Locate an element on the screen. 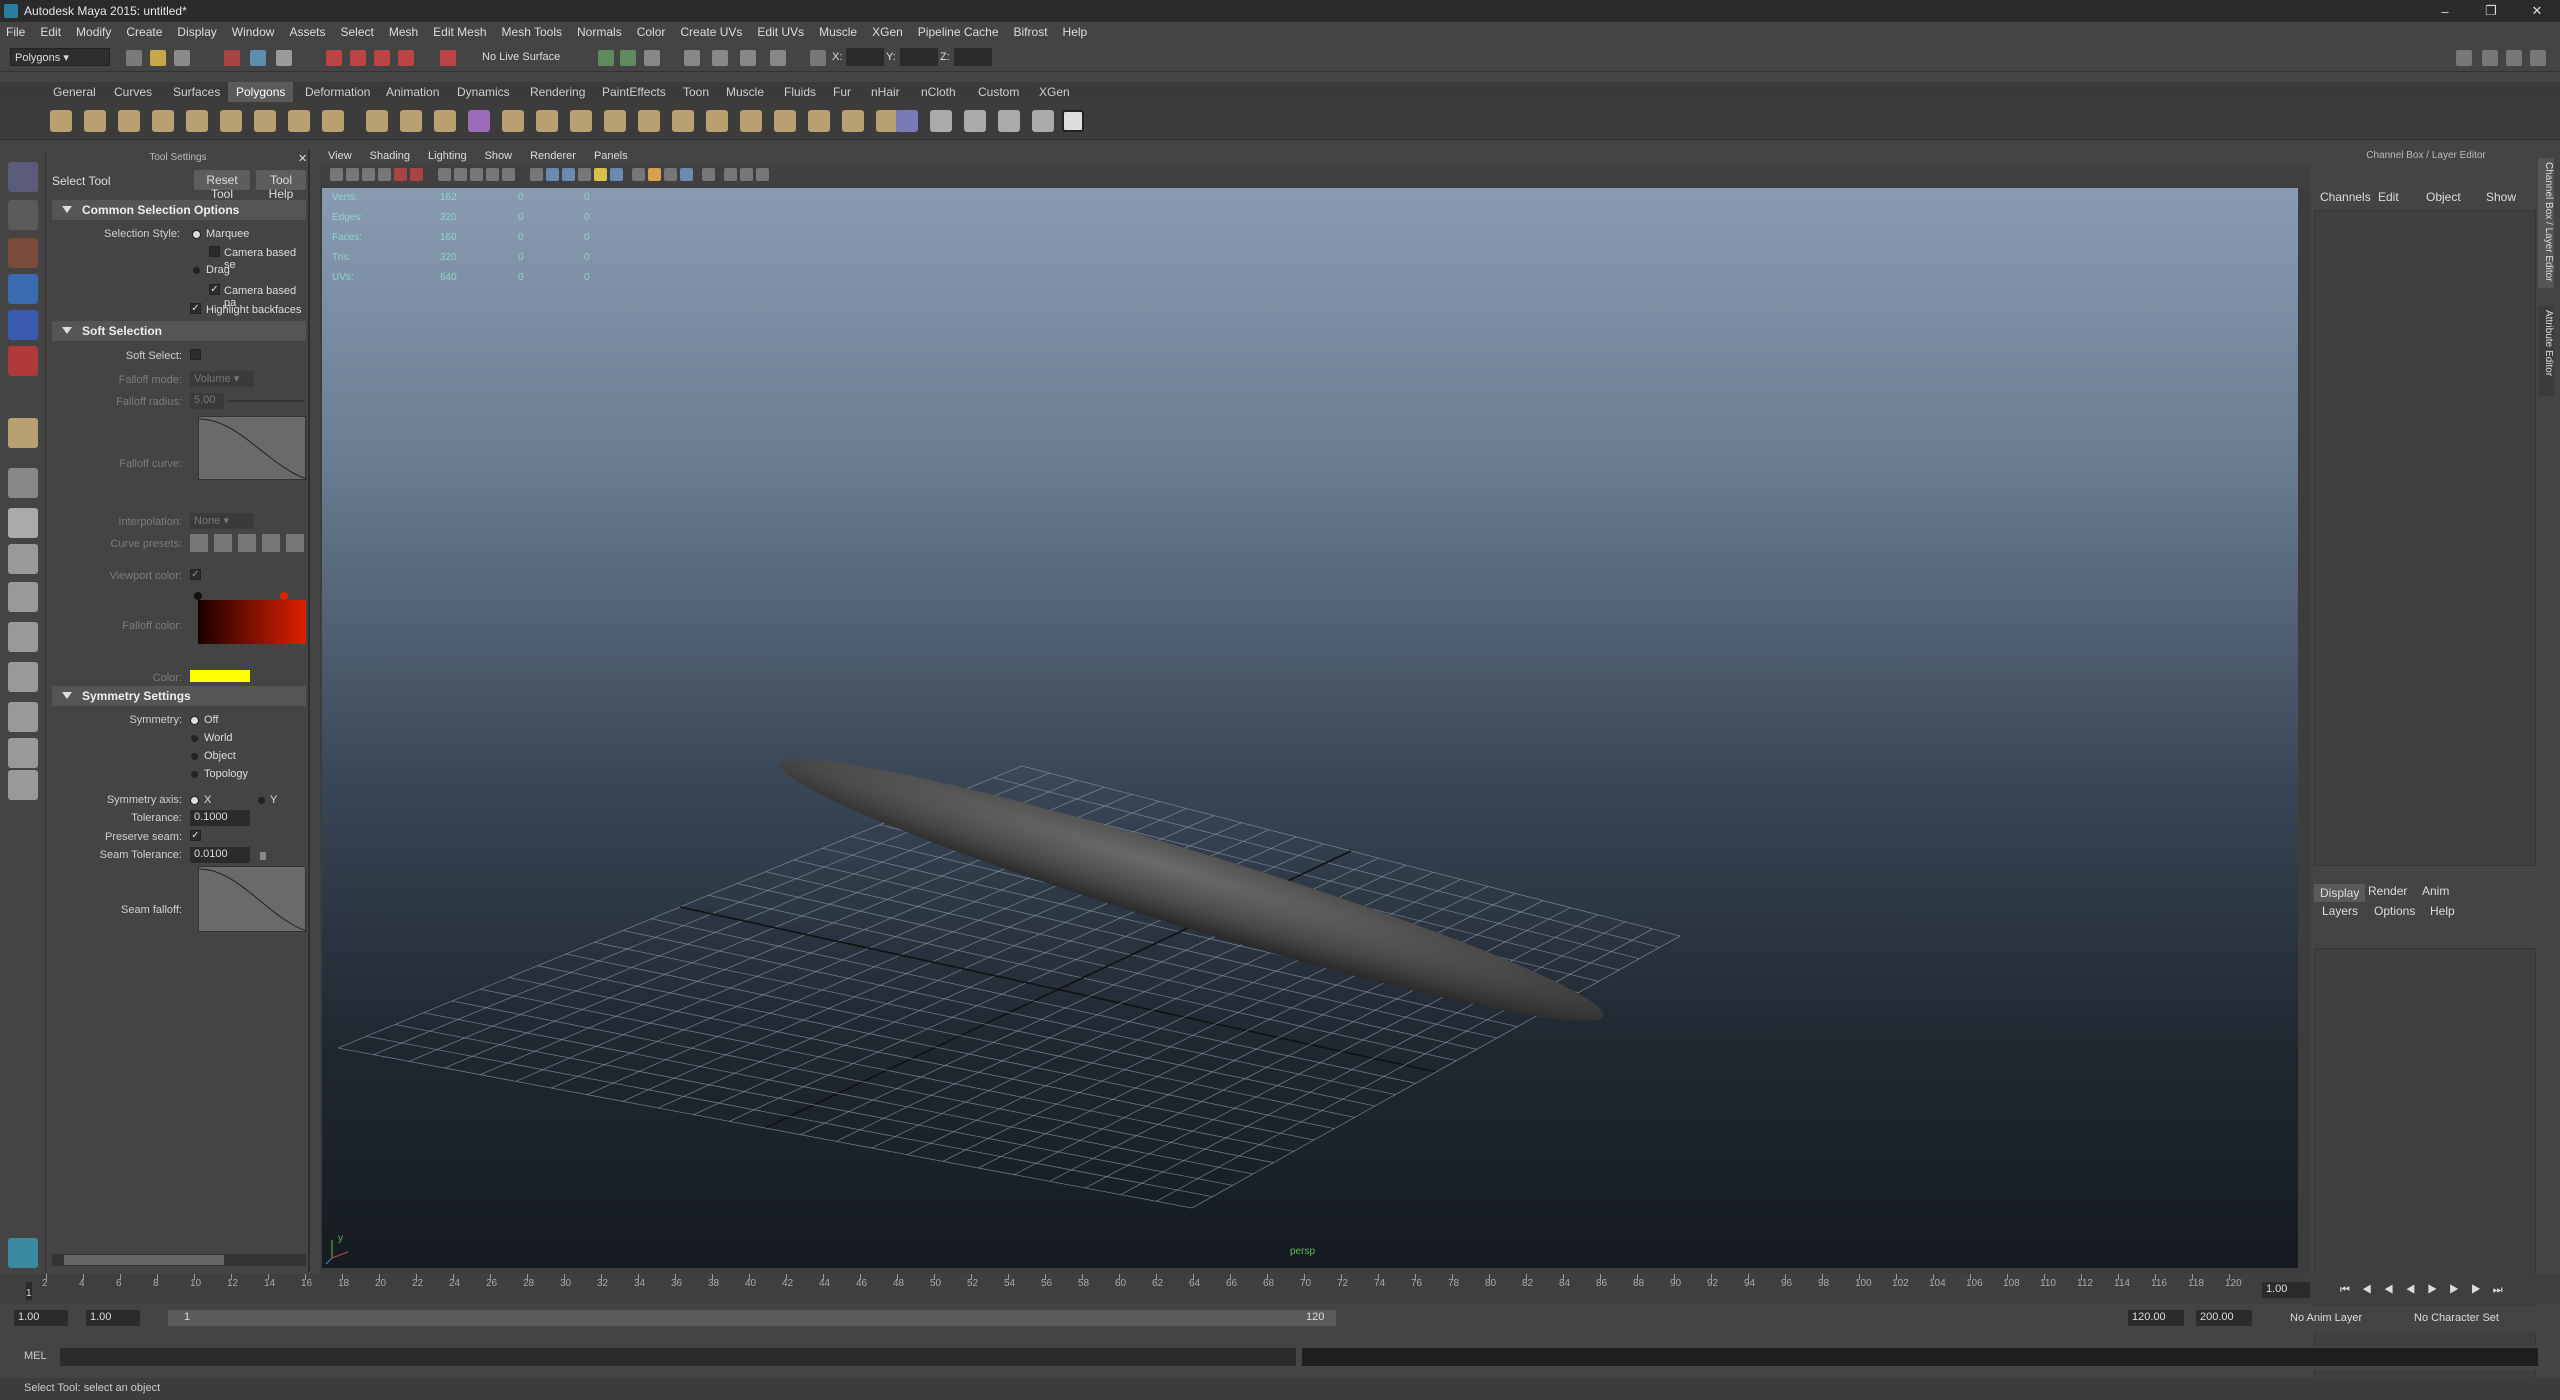 This screenshot has width=2560, height=1400. falloff-radius-field: 5.00 is located at coordinates (207, 401).